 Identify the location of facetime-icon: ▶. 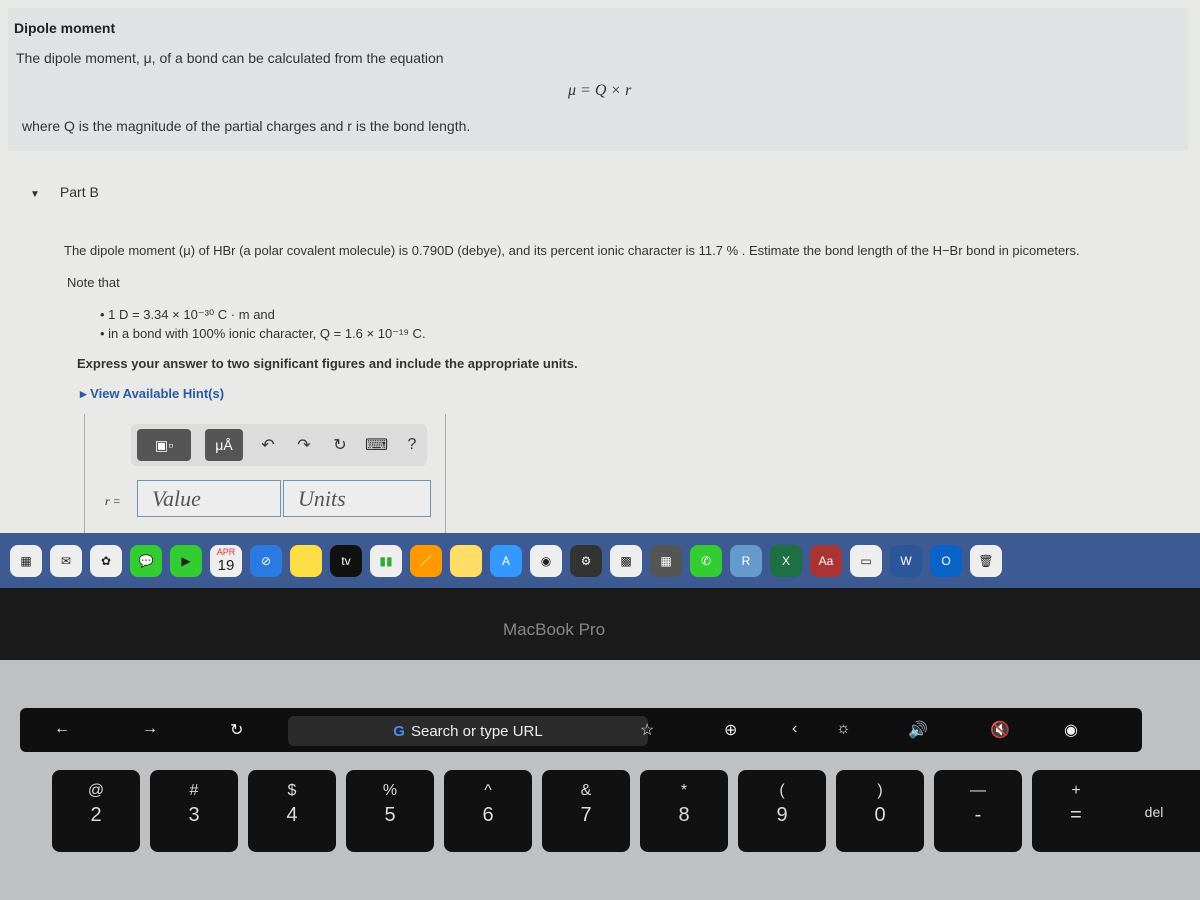
(186, 560).